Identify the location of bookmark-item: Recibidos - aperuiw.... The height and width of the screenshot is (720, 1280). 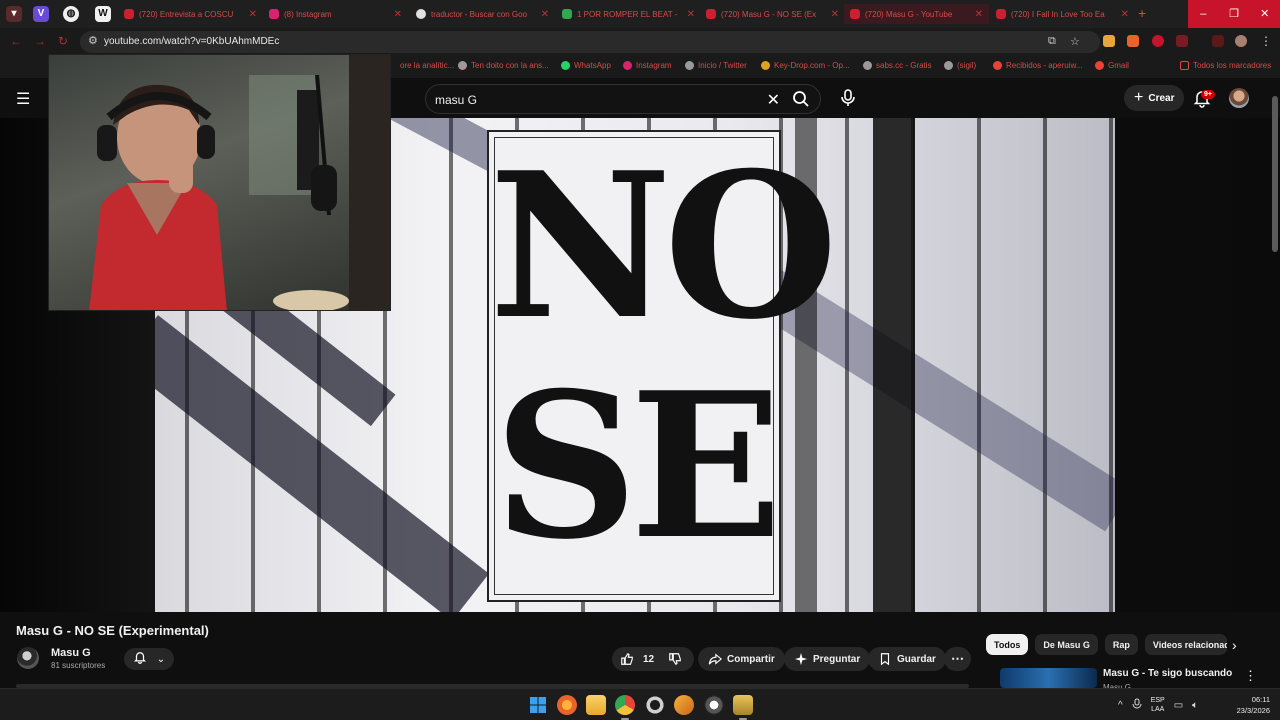
(1037, 65).